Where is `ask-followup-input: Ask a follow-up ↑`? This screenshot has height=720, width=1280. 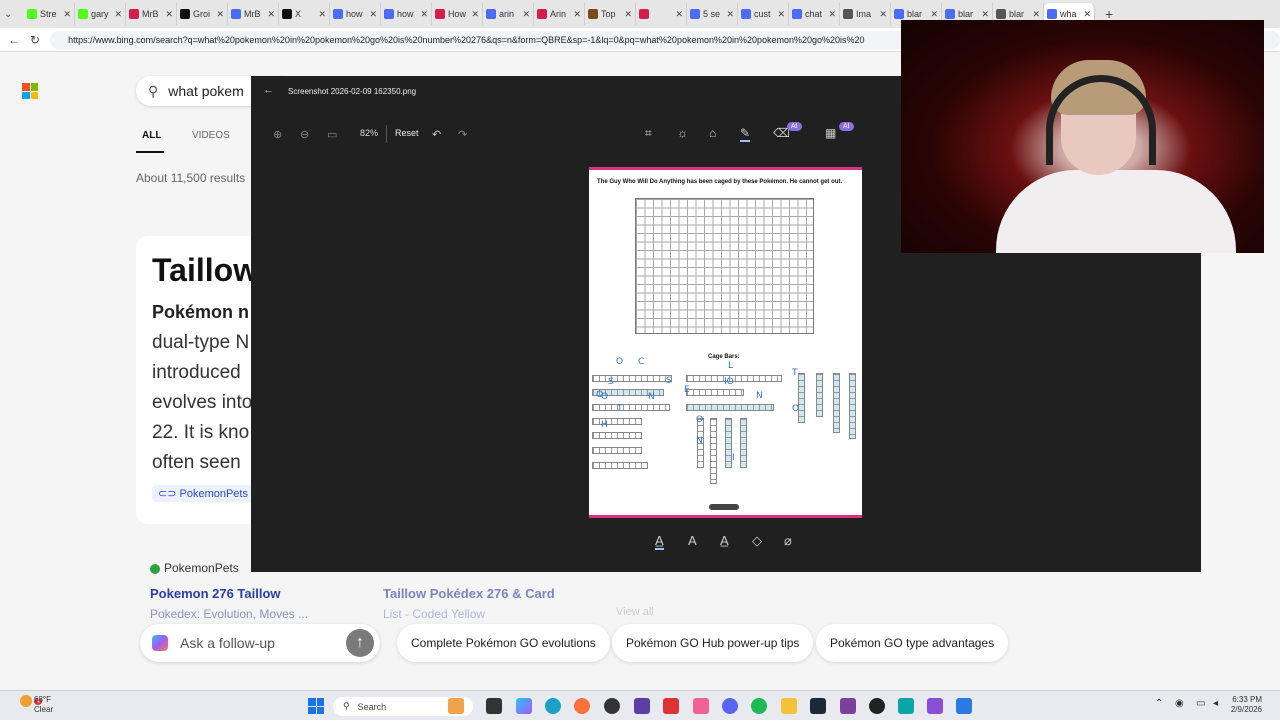 ask-followup-input: Ask a follow-up ↑ is located at coordinates (260, 643).